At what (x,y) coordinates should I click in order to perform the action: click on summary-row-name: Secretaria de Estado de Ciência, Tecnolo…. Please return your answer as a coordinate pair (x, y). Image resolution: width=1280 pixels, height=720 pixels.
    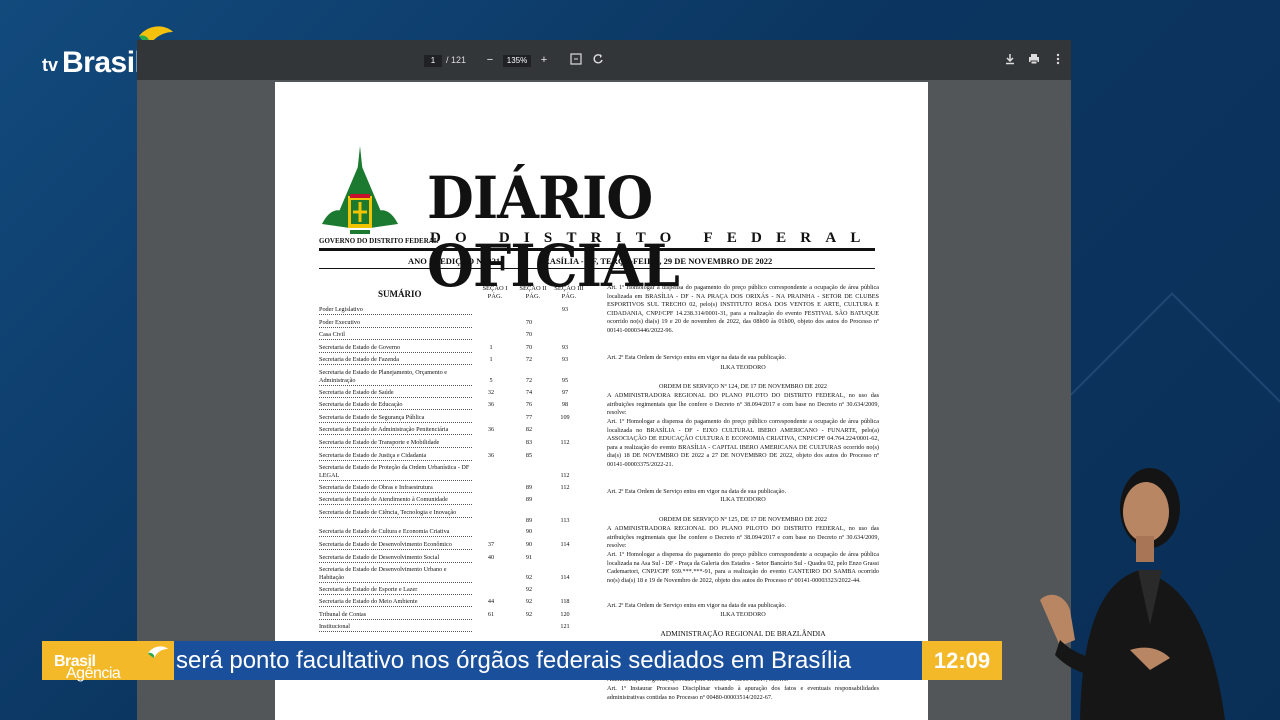
    Looking at the image, I should click on (395, 513).